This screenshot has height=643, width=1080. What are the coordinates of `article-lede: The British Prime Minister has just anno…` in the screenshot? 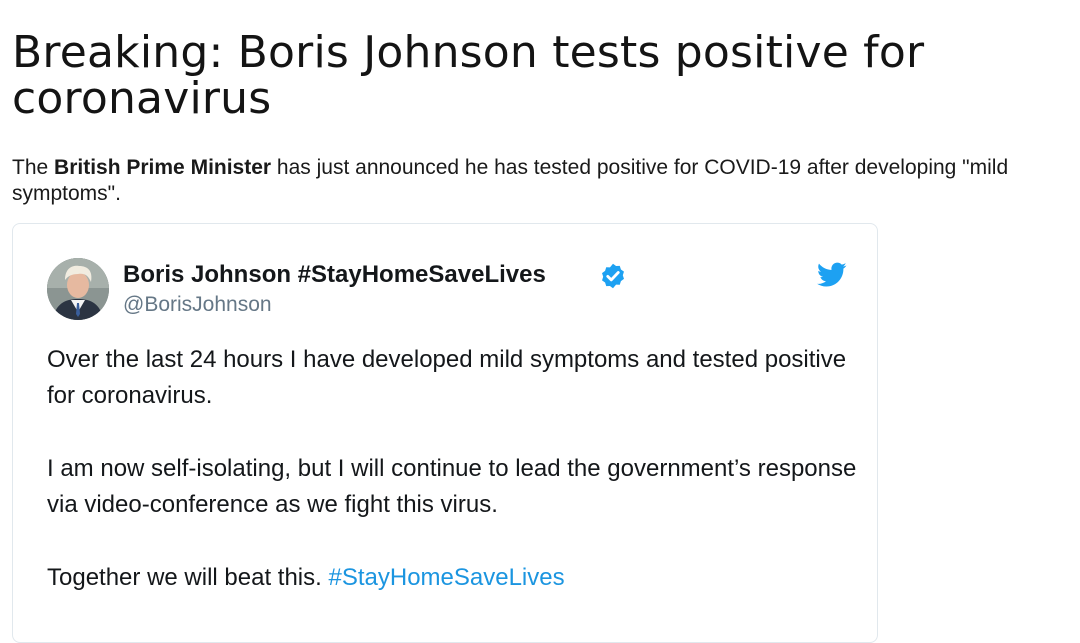 It's located at (542, 181).